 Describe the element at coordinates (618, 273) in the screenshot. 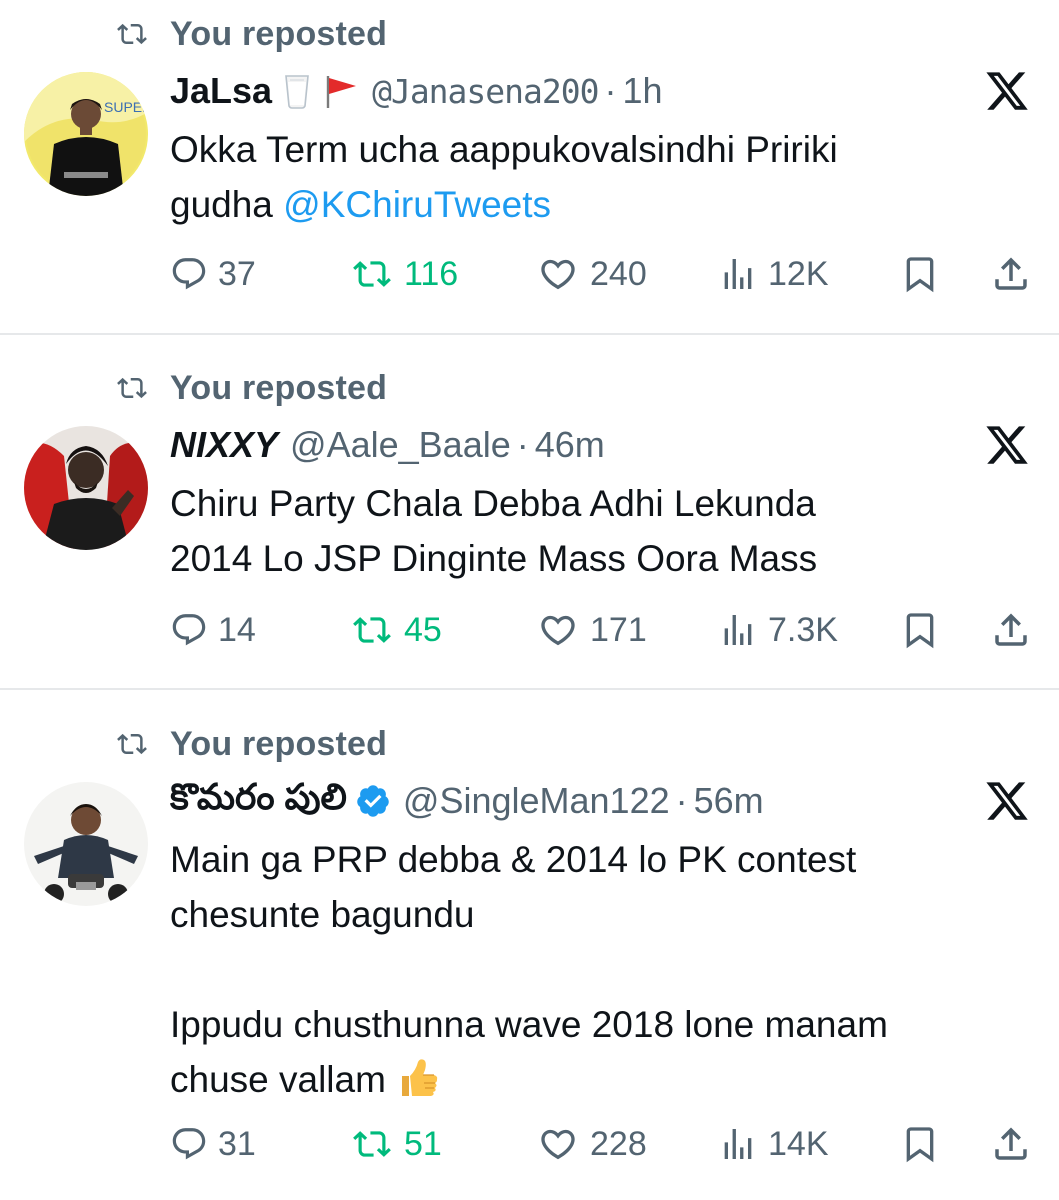

I see `like-count: 240` at that location.